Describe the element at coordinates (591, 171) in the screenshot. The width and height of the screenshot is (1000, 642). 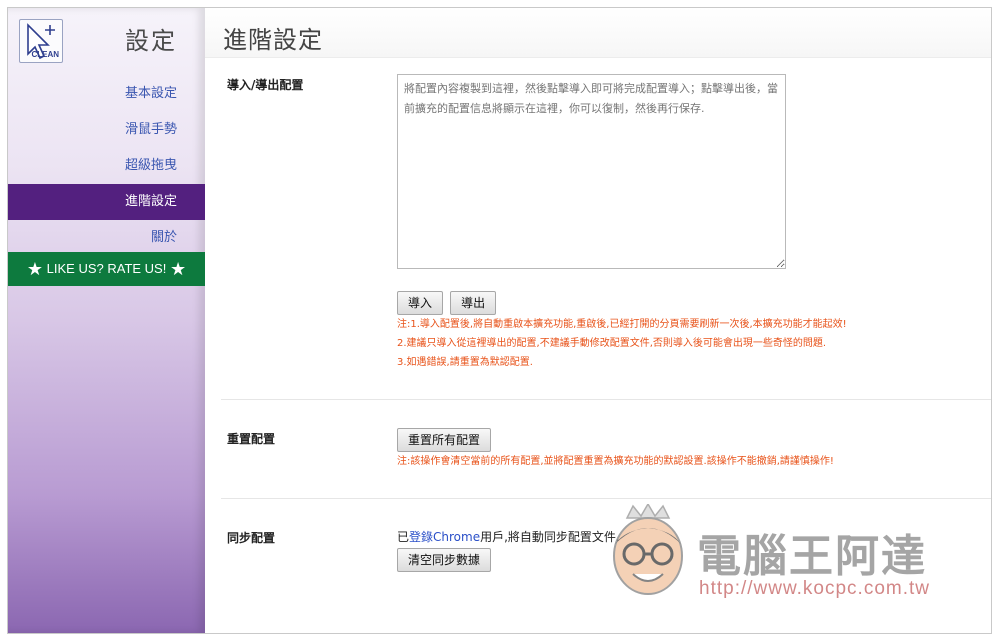
I see `config-textarea` at that location.